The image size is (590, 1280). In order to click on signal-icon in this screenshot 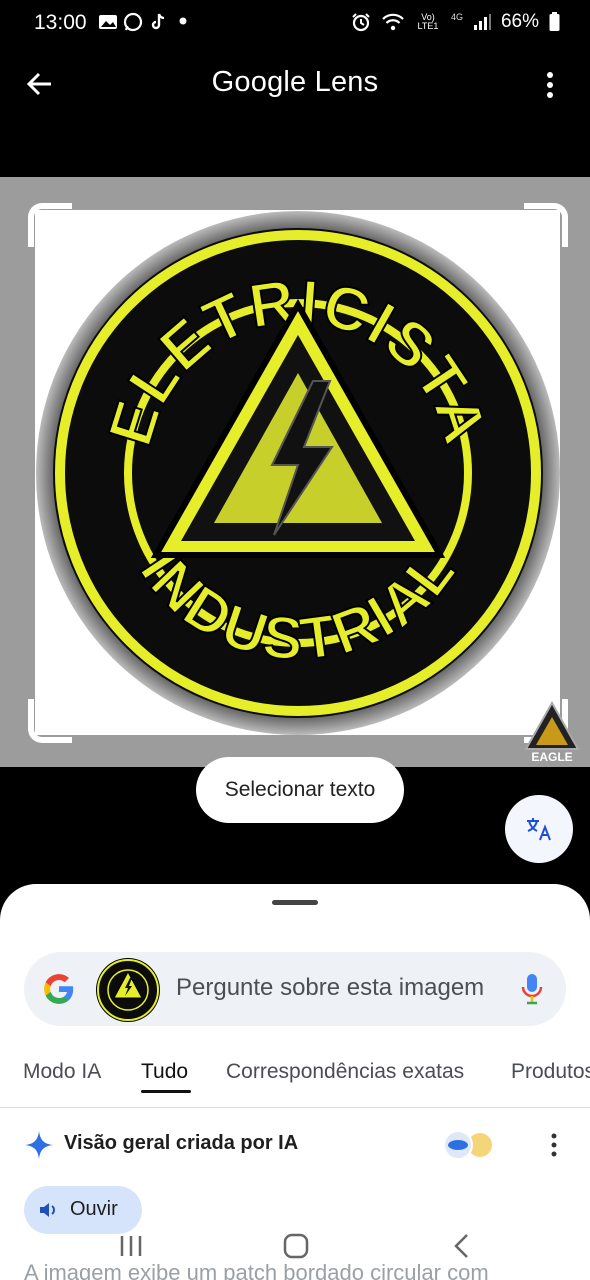, I will do `click(482, 22)`.